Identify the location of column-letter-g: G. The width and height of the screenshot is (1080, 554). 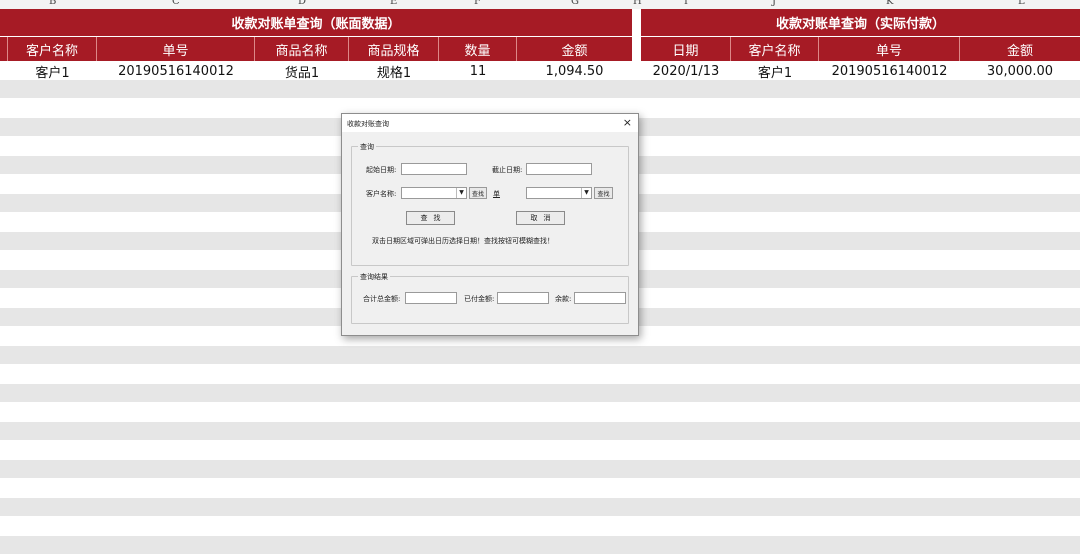
(575, 3).